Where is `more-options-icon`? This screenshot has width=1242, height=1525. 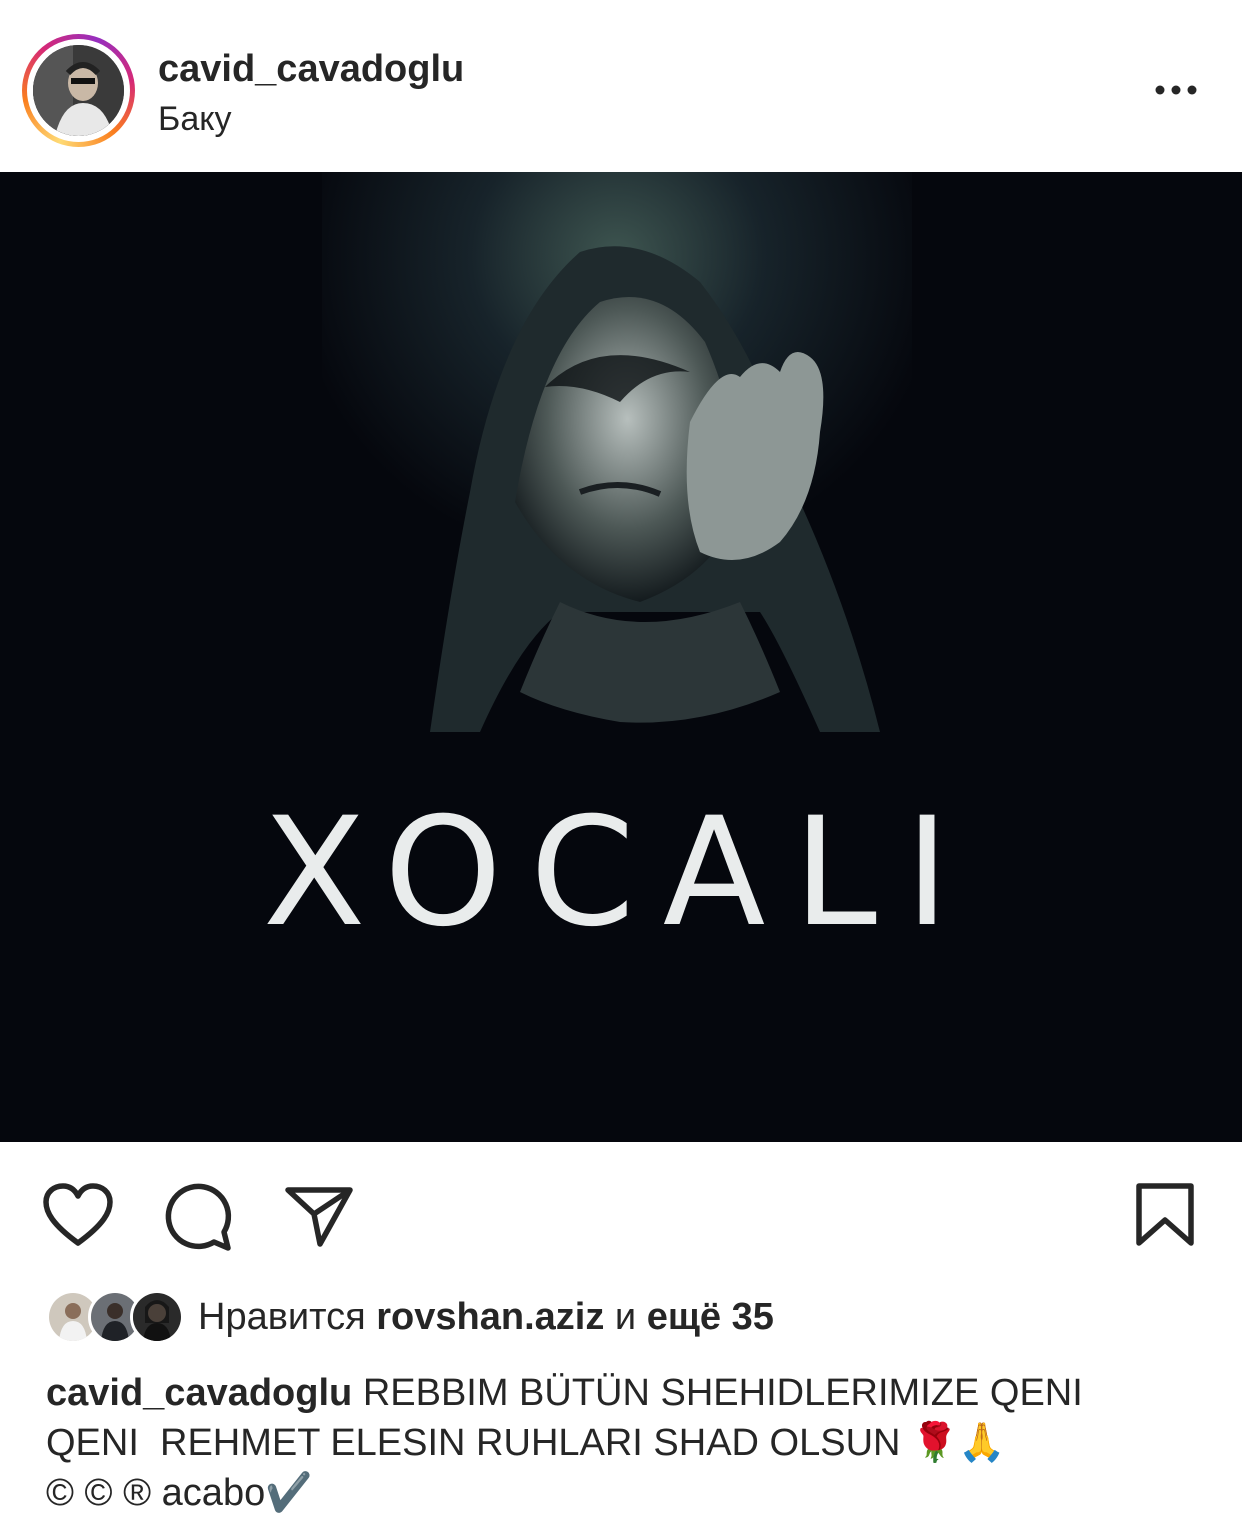 more-options-icon is located at coordinates (1176, 90).